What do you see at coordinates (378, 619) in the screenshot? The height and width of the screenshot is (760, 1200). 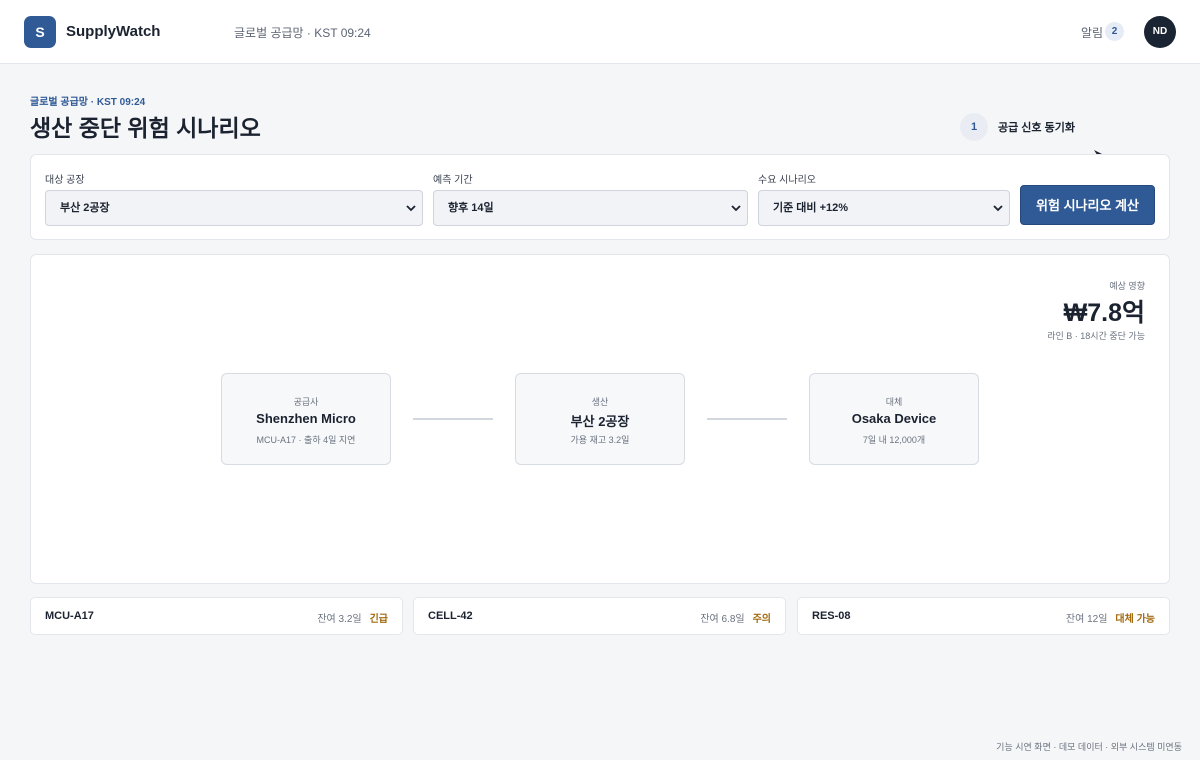 I see `material-status: 긴급` at bounding box center [378, 619].